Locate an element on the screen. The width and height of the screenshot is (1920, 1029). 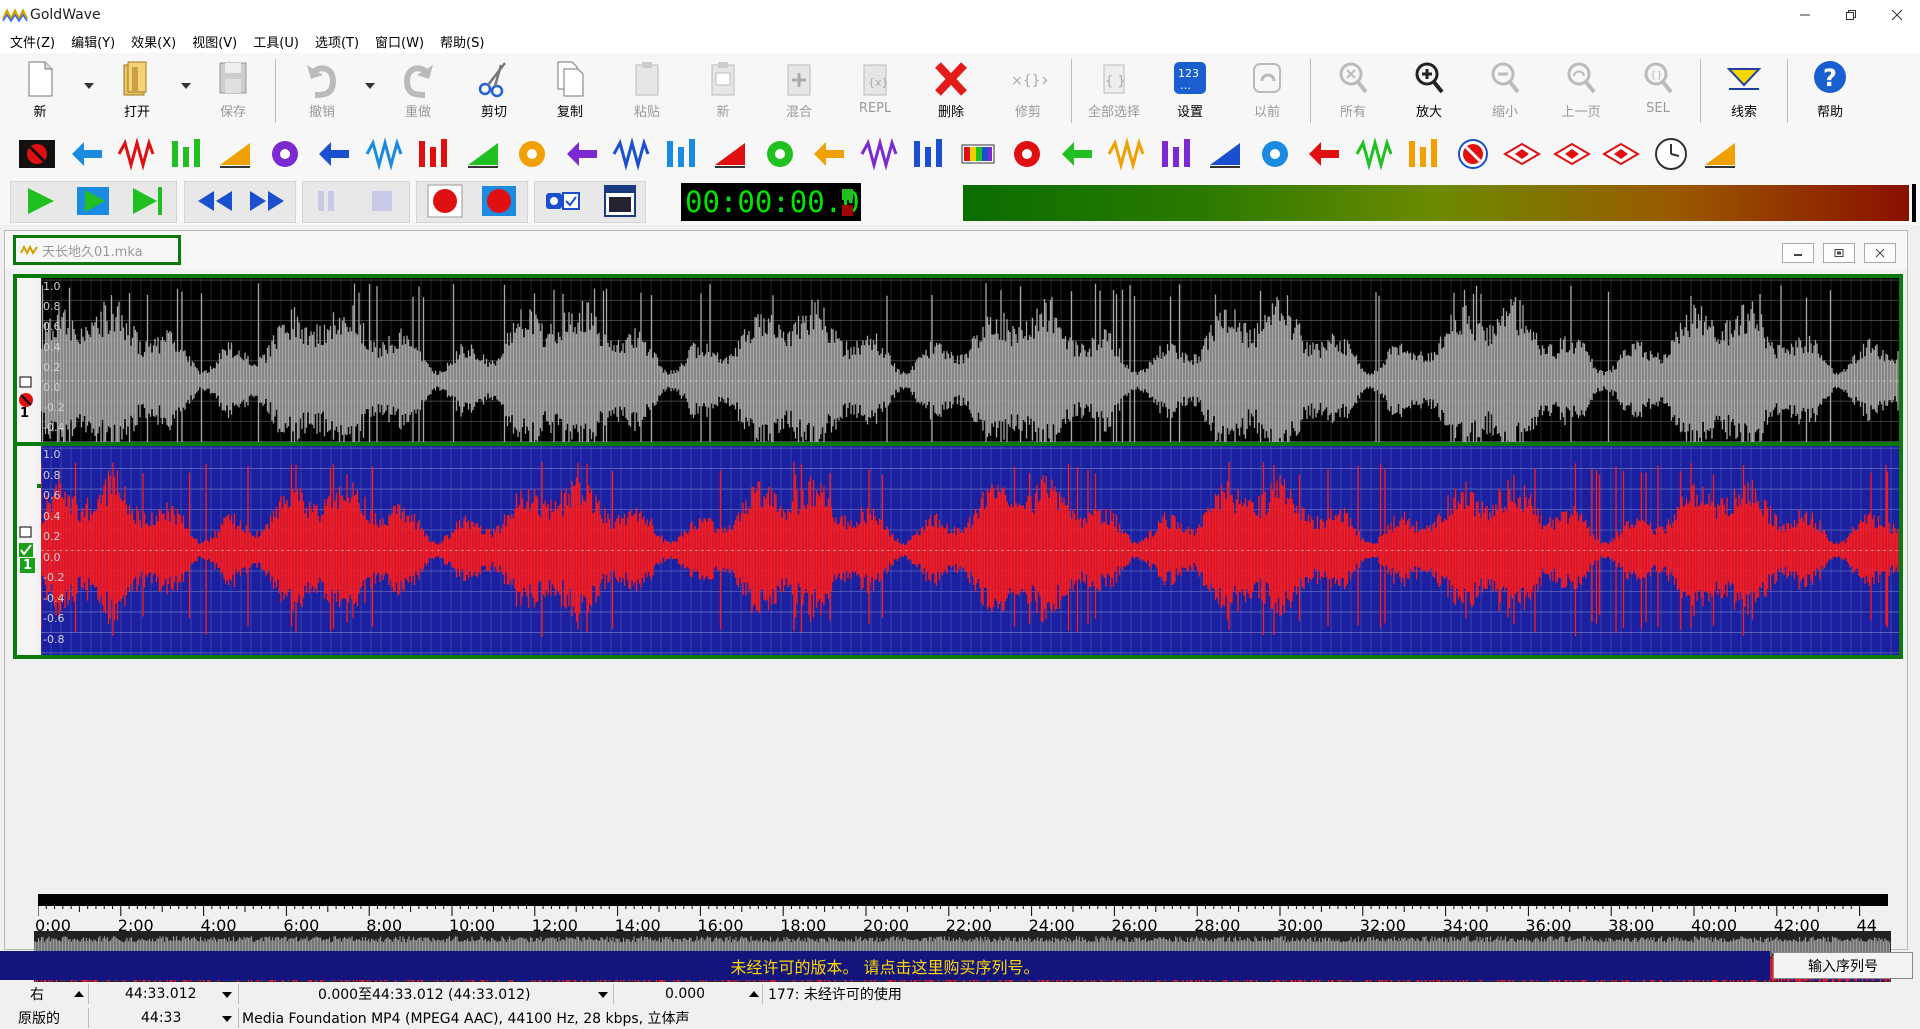
volume-icon is located at coordinates (1027, 154).